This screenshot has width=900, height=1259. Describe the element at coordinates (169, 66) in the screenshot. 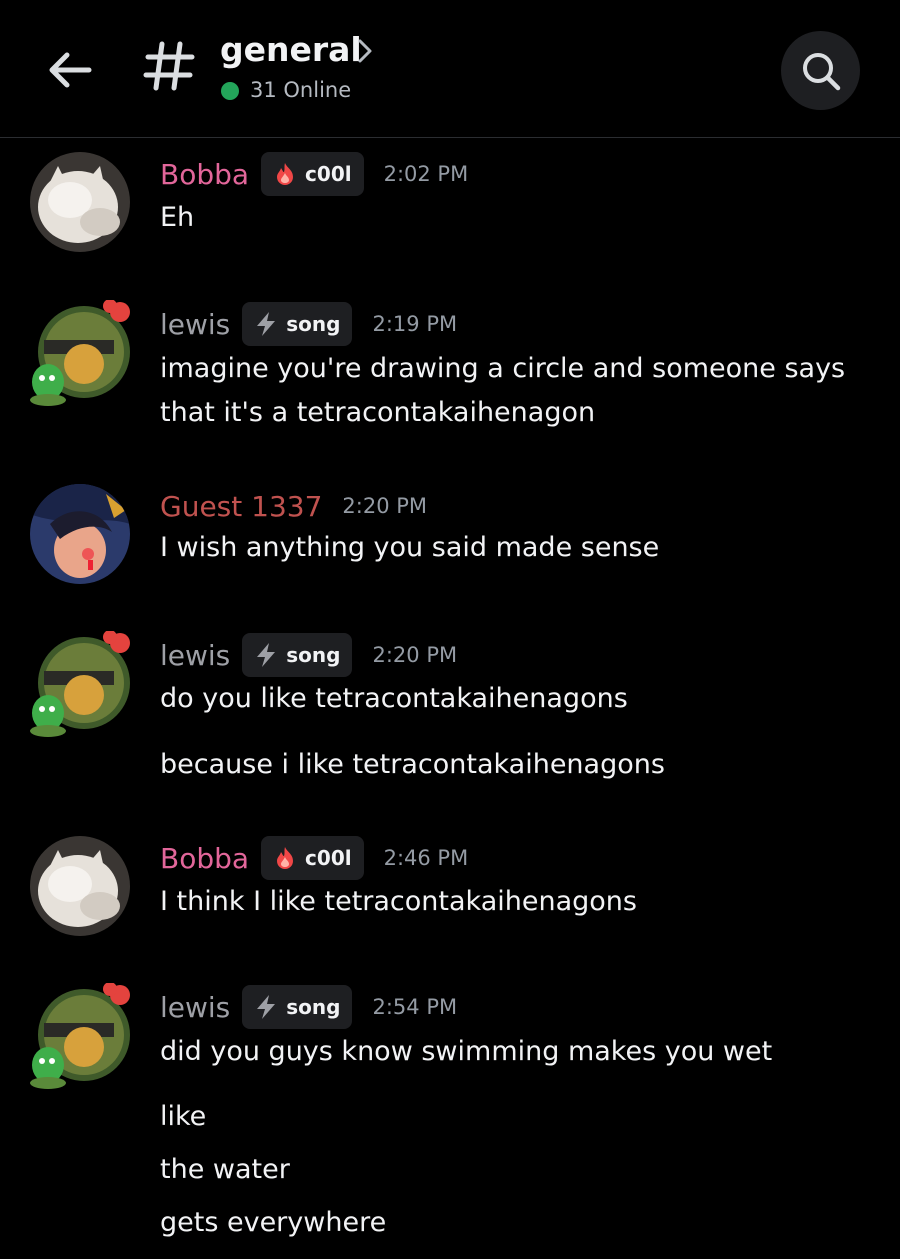

I see `hash-icon` at that location.